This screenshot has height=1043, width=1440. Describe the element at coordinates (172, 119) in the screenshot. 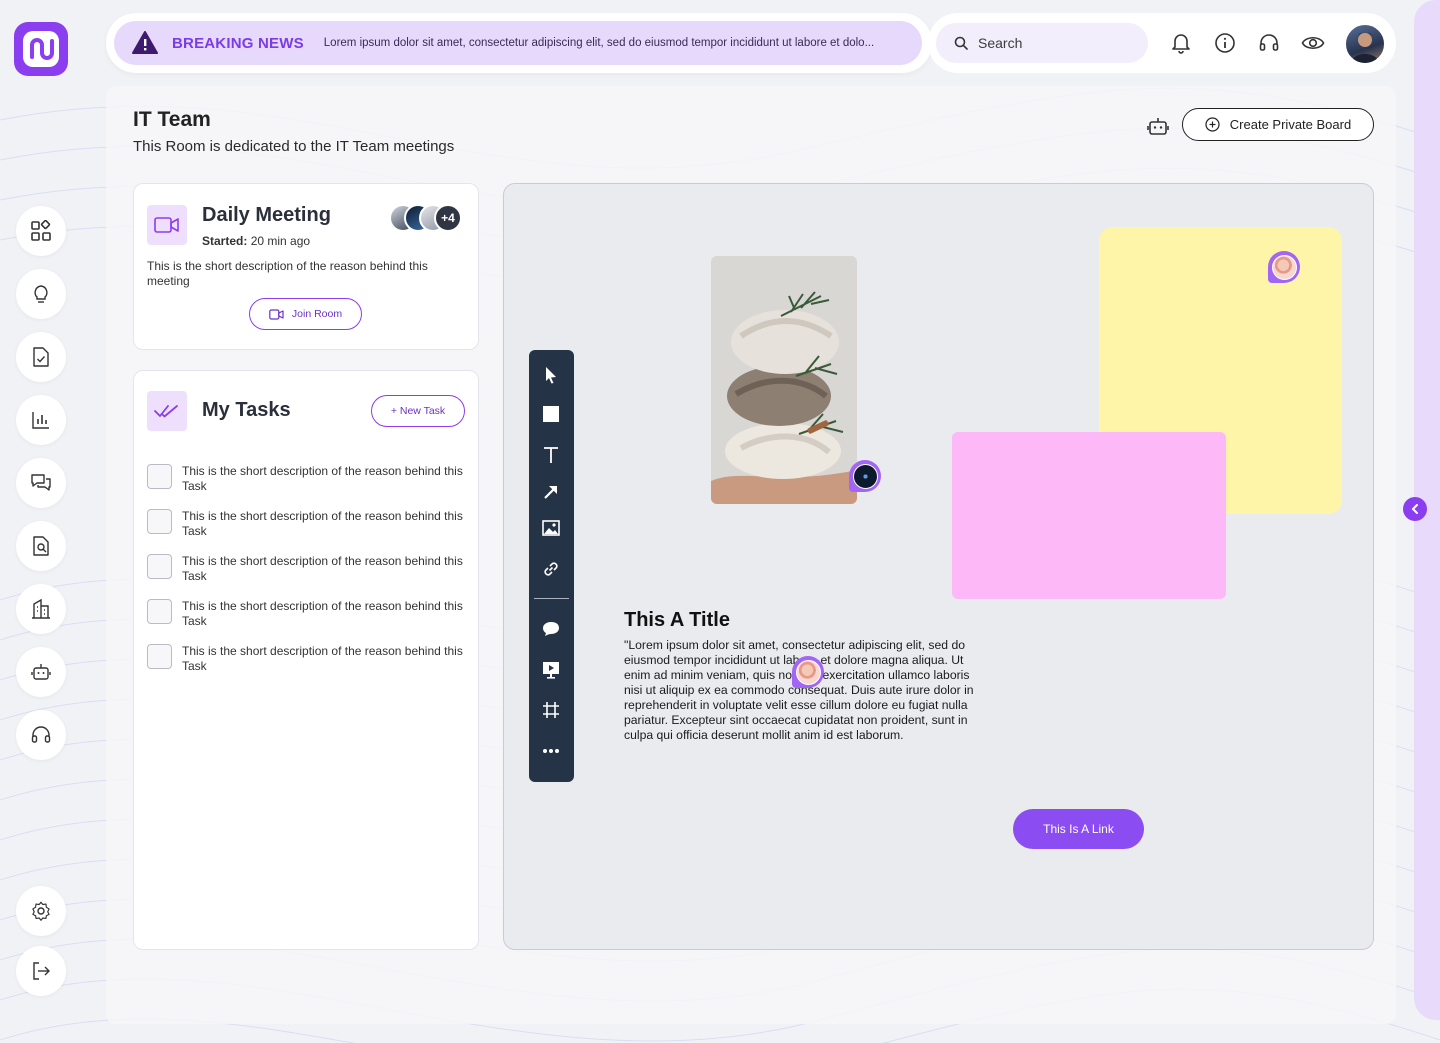

I see `page-title: IT Team` at that location.